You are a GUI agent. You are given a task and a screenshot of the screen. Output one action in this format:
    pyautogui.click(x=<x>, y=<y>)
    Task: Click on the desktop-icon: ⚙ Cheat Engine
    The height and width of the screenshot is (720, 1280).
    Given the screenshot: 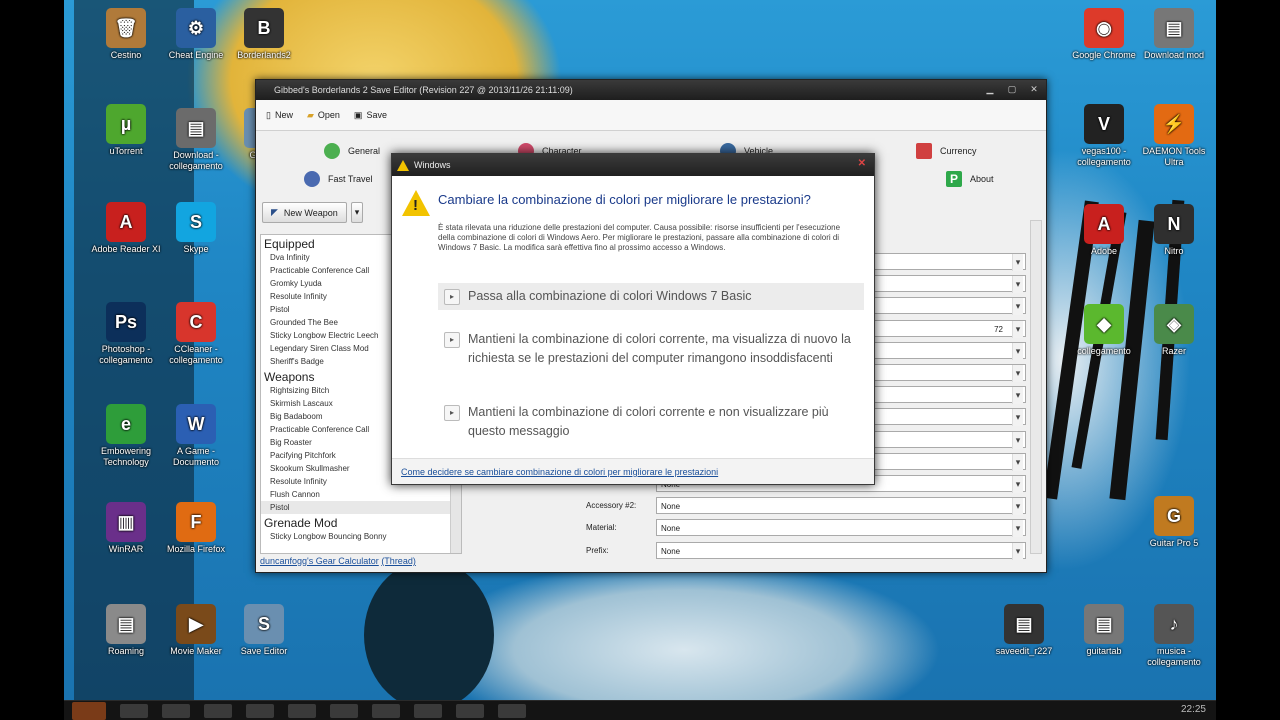 What is the action you would take?
    pyautogui.click(x=196, y=34)
    